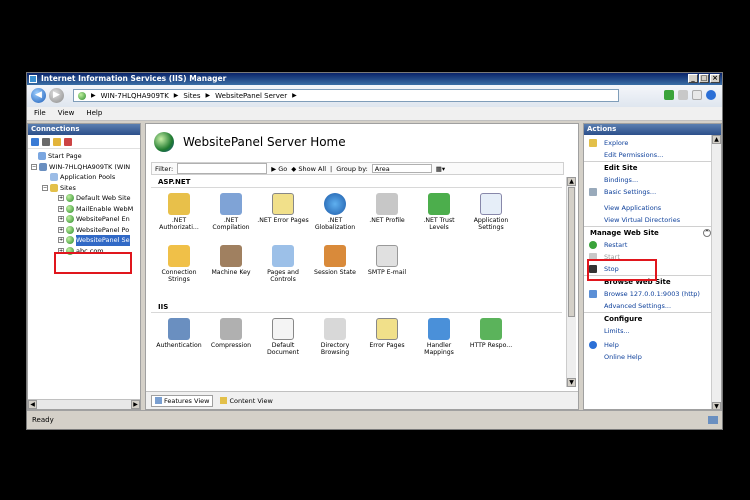  Describe the element at coordinates (283, 204) in the screenshot. I see `error-404-icon` at that location.